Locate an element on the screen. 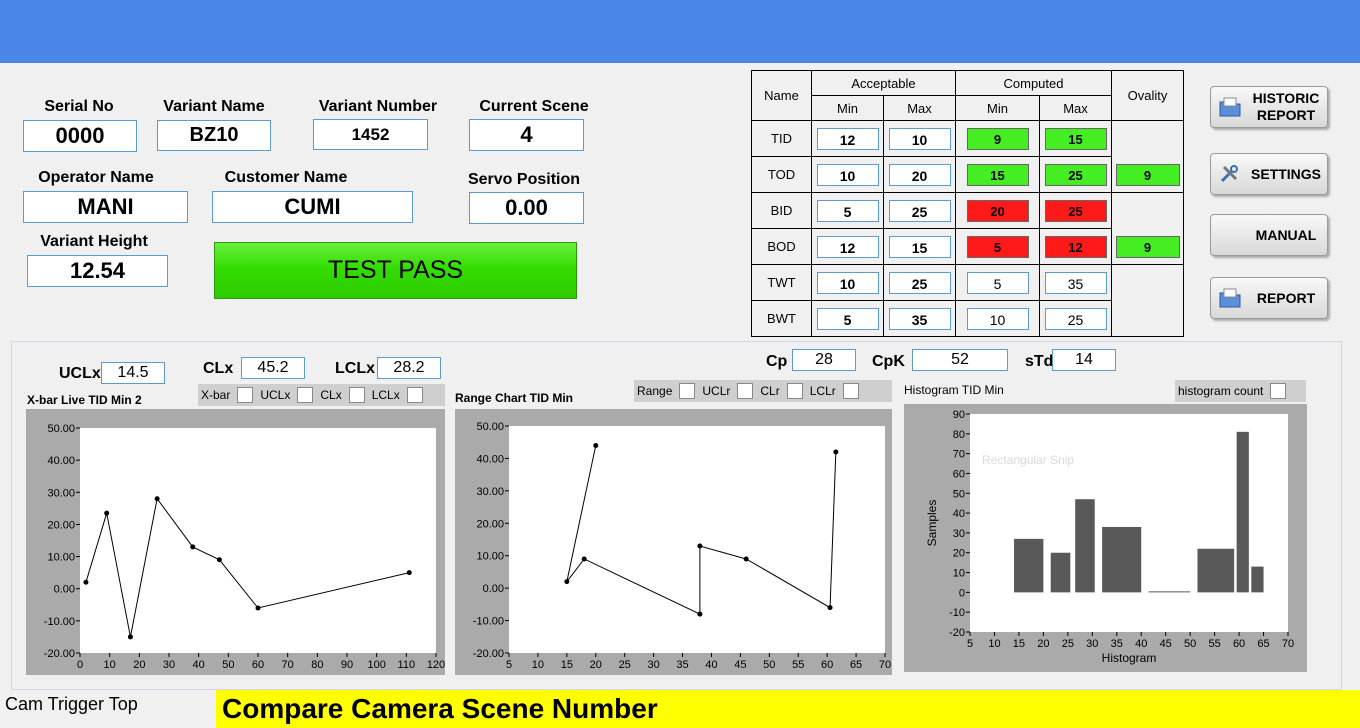 The height and width of the screenshot is (728, 1360). comp-min-header: Min is located at coordinates (997, 108).